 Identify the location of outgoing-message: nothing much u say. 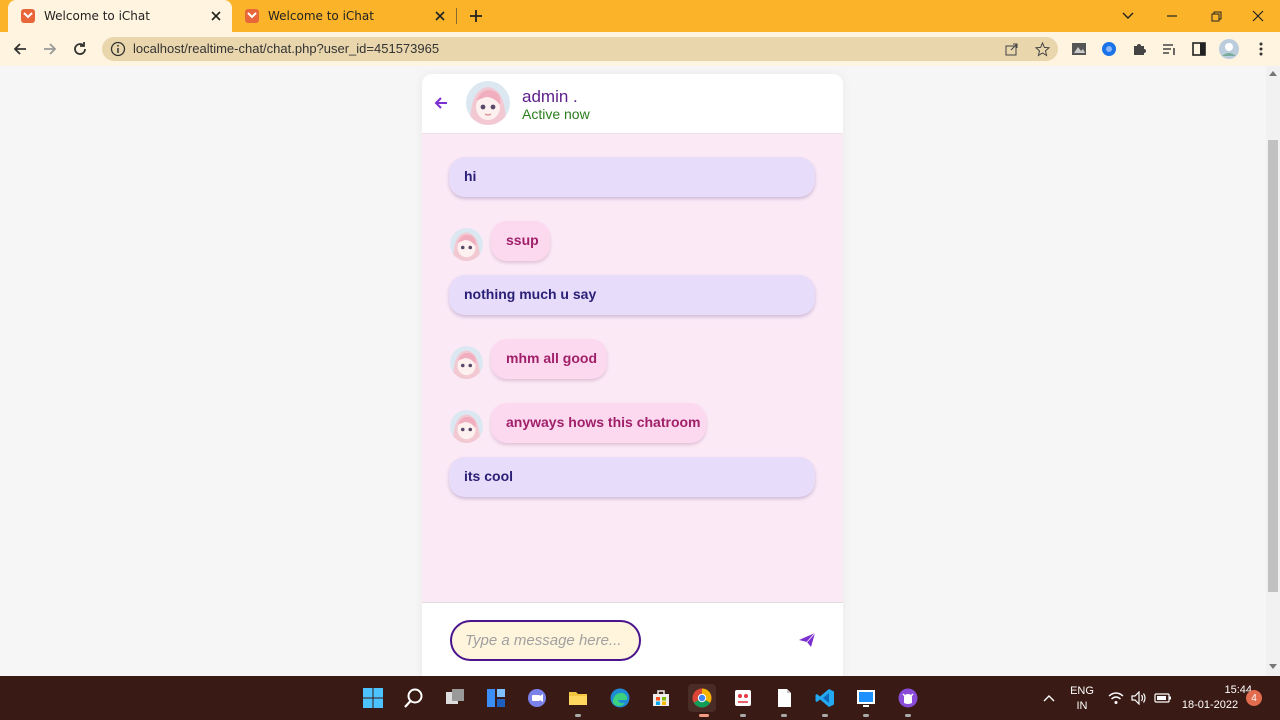
(632, 295).